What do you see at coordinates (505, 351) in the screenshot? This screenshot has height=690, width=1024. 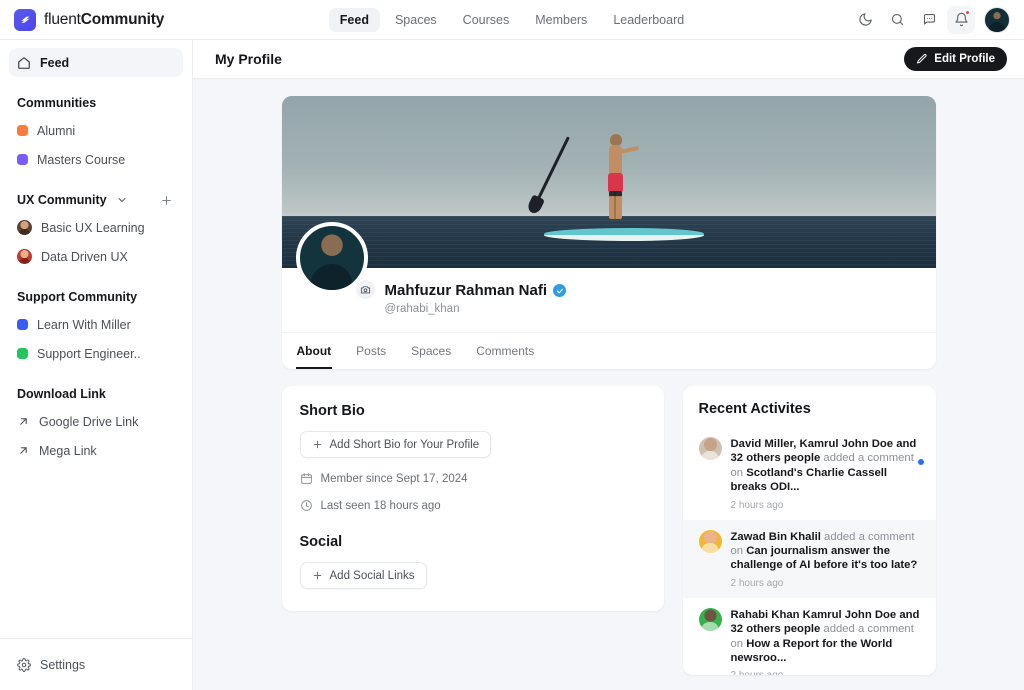 I see `tab-comments: Comments` at bounding box center [505, 351].